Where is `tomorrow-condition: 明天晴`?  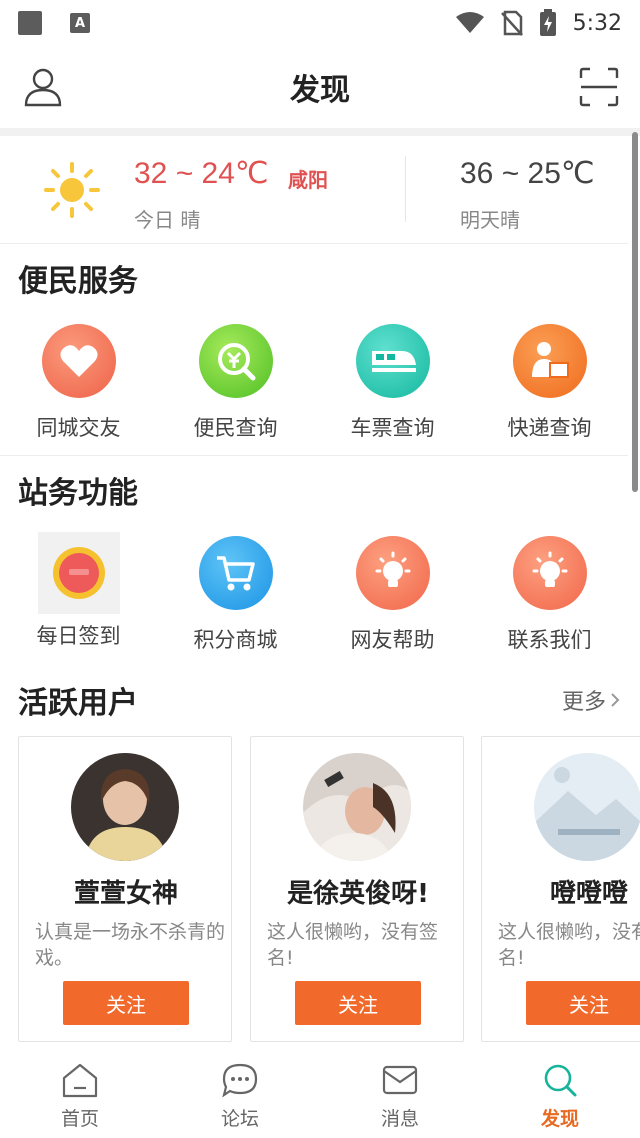 tomorrow-condition: 明天晴 is located at coordinates (490, 220).